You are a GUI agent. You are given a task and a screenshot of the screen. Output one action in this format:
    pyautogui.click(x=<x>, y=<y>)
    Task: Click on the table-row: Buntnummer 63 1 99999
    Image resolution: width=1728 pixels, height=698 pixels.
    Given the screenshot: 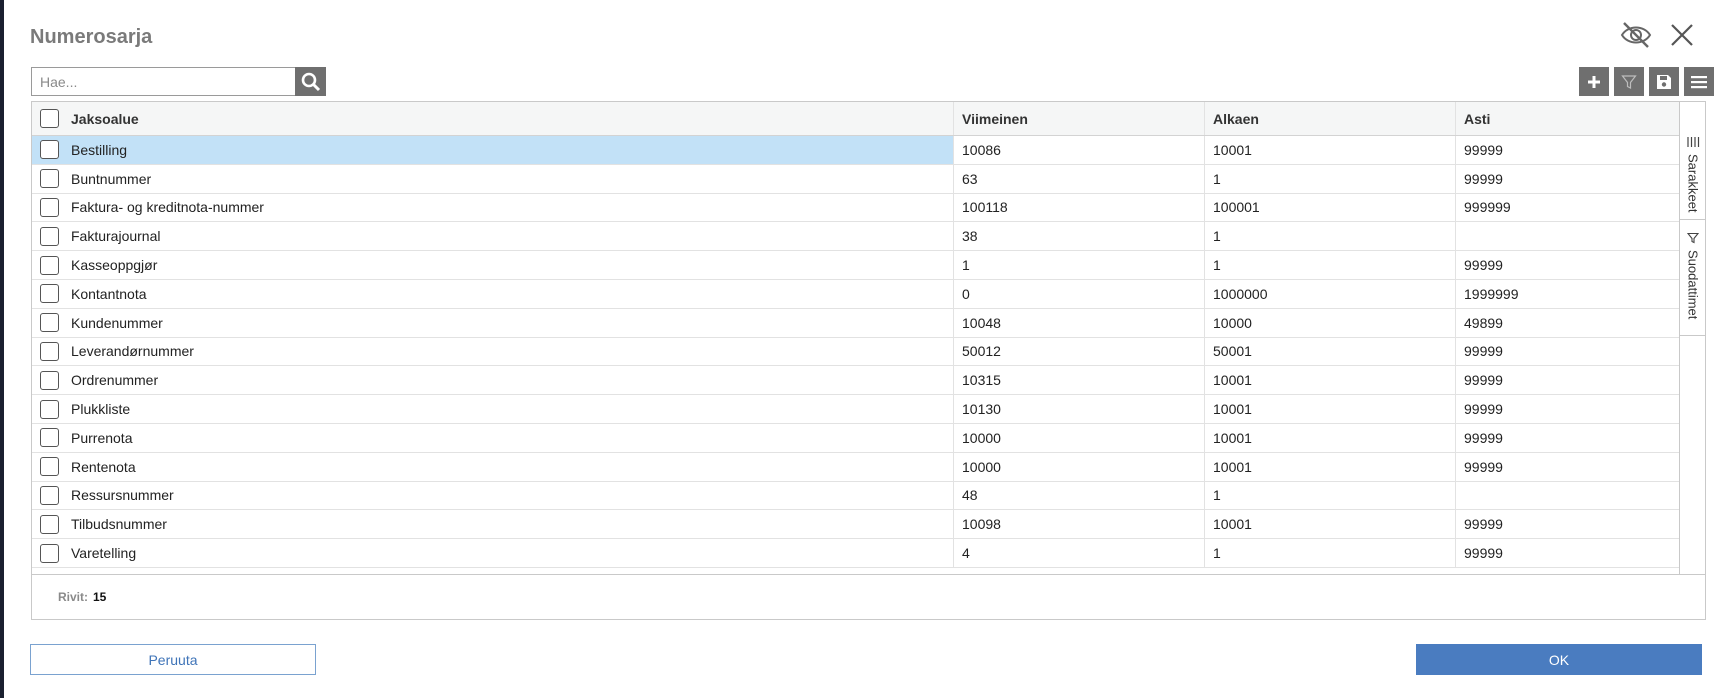 What is the action you would take?
    pyautogui.click(x=856, y=179)
    